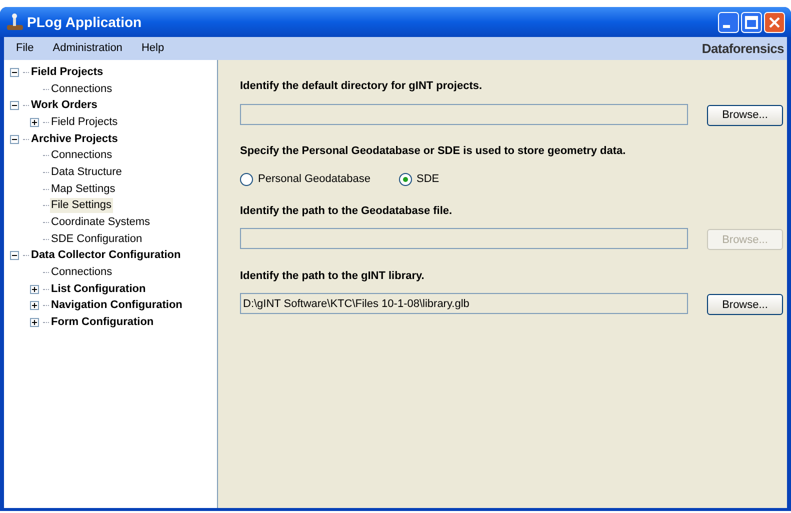  I want to click on radio-label: SDE, so click(428, 179).